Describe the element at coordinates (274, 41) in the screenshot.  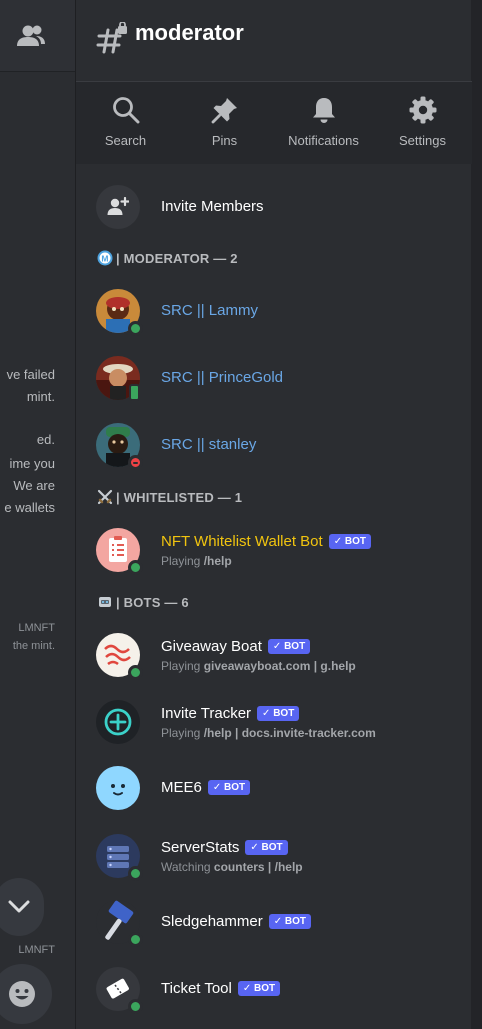
I see `channel-header: moderator` at that location.